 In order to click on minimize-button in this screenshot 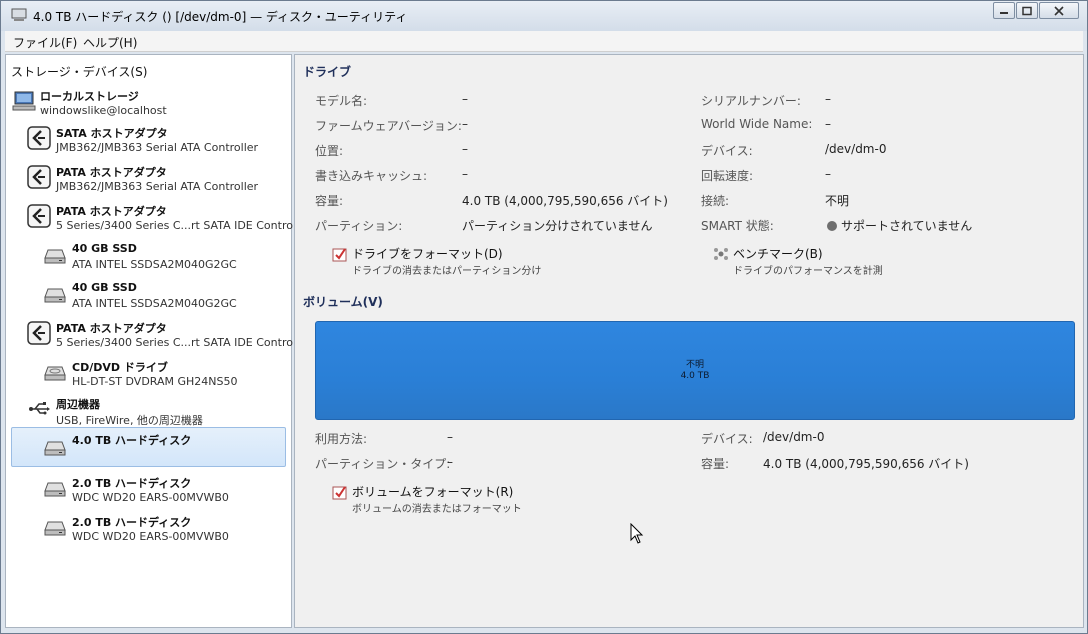, I will do `click(1004, 10)`.